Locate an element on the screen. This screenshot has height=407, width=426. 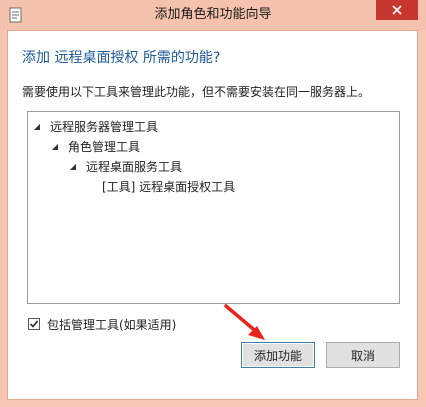
close-icon is located at coordinates (397, 10).